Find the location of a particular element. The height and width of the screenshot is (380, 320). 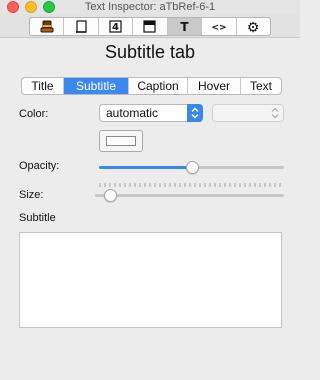

opacity-label: Opacity: is located at coordinates (39, 166).